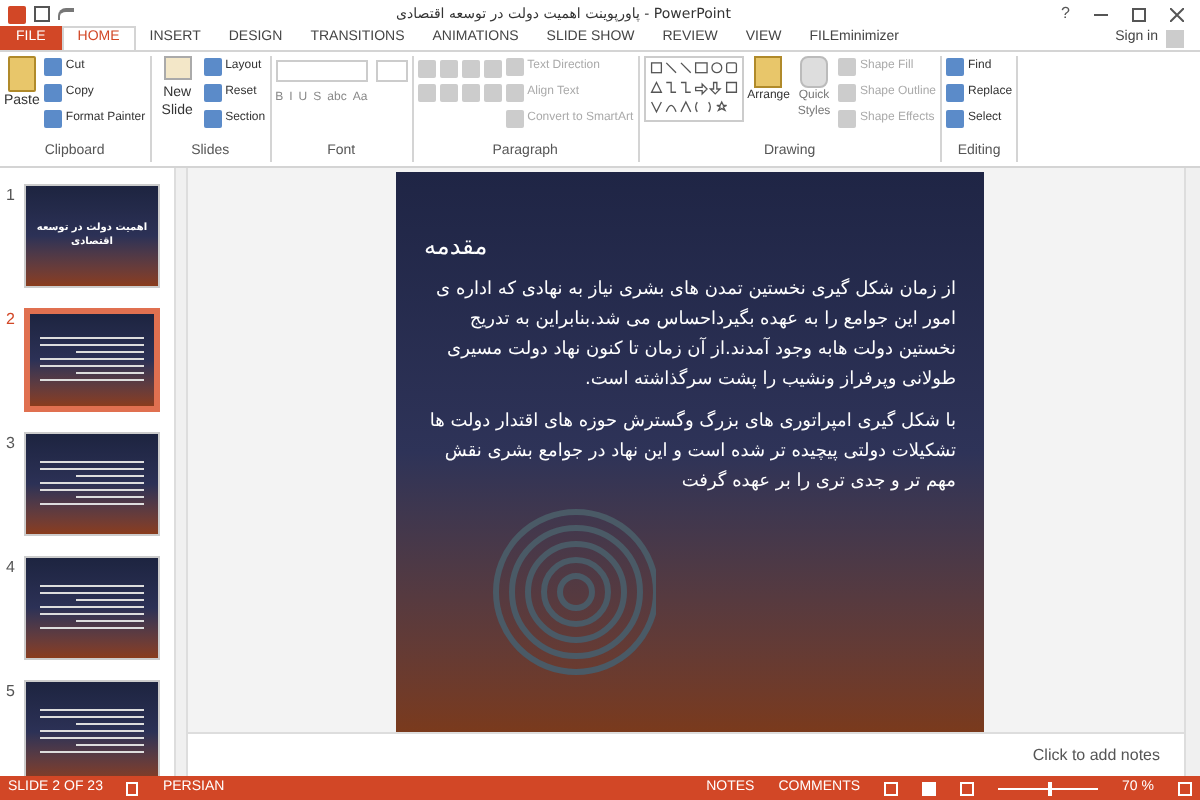 The width and height of the screenshot is (1200, 800). Describe the element at coordinates (321, 71) in the screenshot. I see `font-name-field` at that location.